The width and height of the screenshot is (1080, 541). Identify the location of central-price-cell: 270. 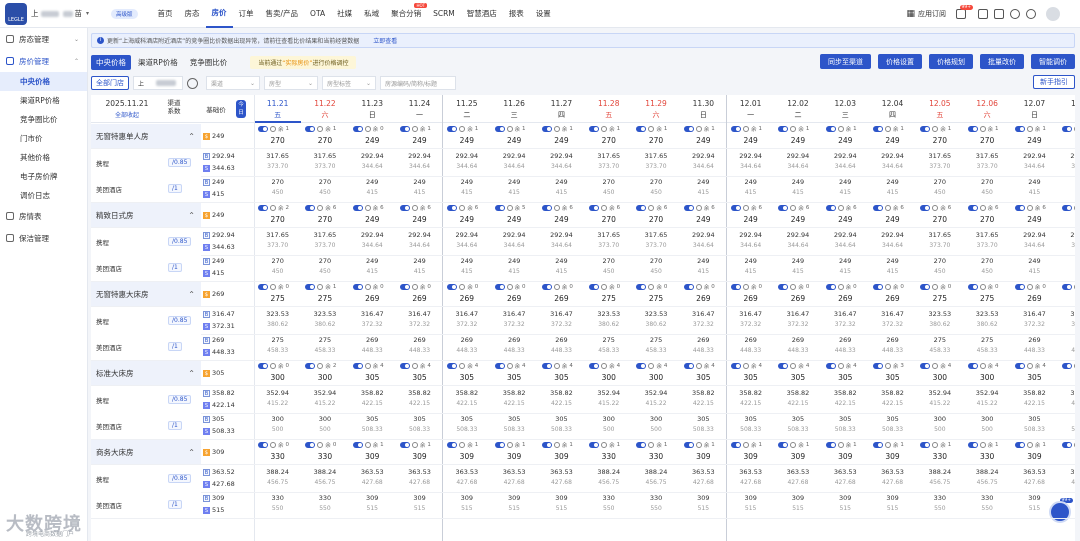
(277, 140).